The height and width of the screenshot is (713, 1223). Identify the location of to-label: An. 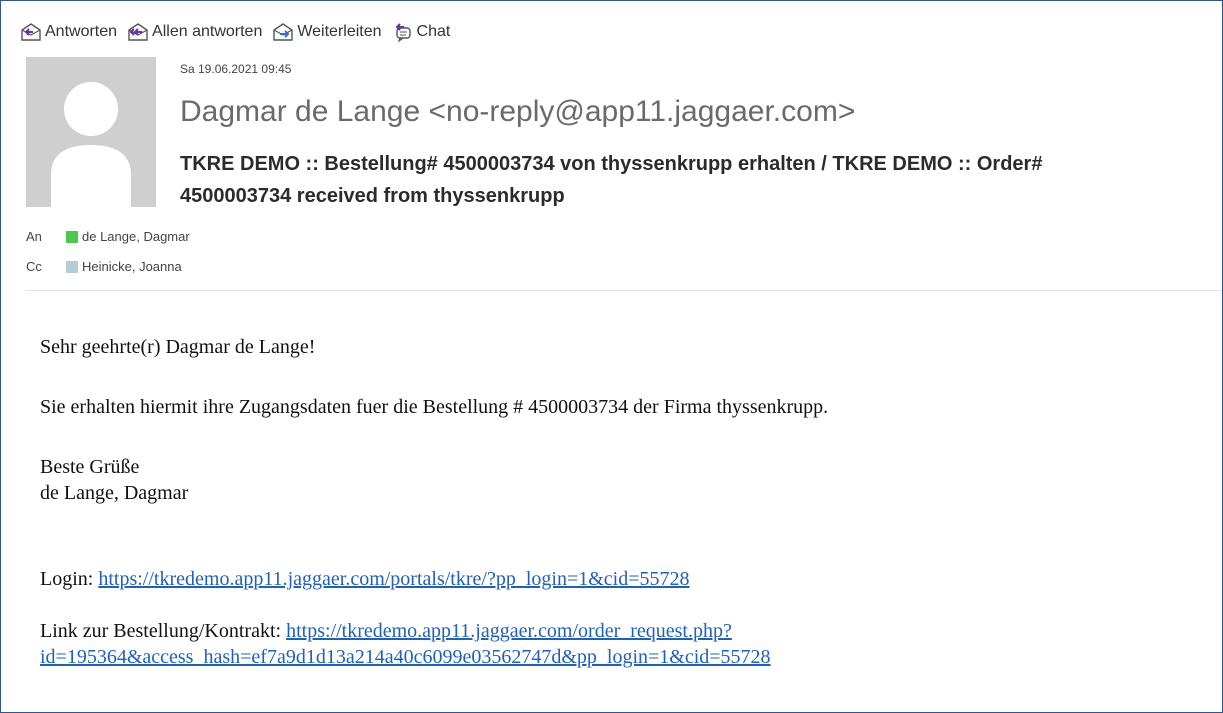
(34, 236).